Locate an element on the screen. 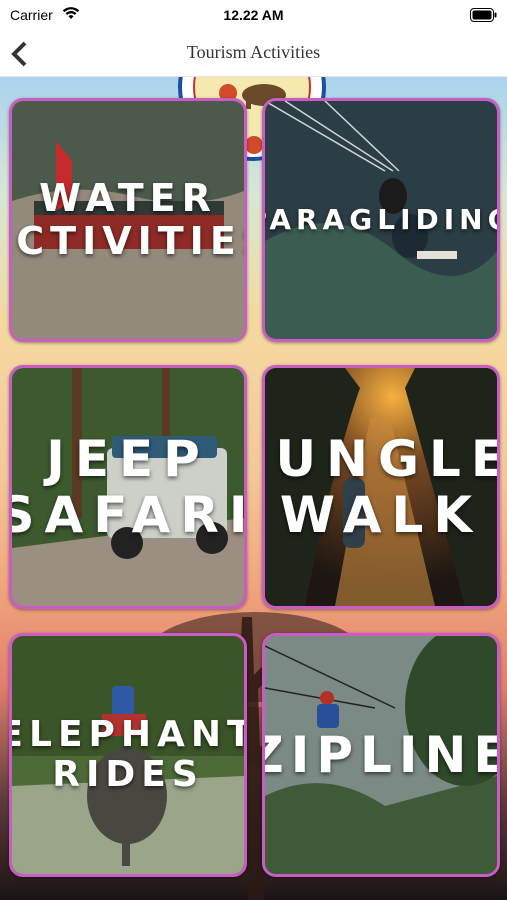  activity-card-water-activities: WATER ACTIVITIES is located at coordinates (128, 220).